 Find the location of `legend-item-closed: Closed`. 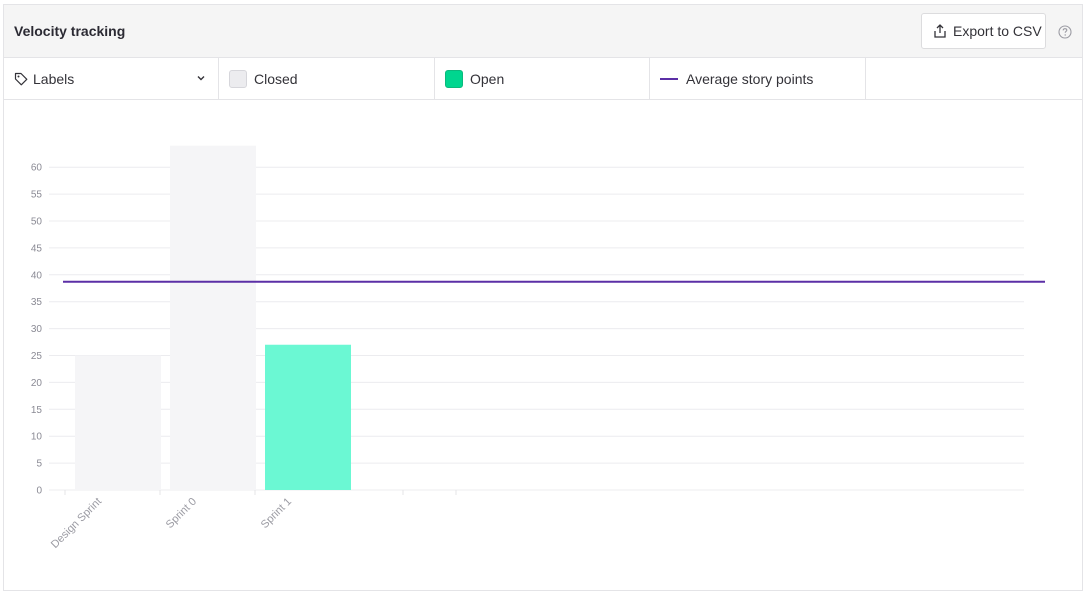

legend-item-closed: Closed is located at coordinates (327, 79).